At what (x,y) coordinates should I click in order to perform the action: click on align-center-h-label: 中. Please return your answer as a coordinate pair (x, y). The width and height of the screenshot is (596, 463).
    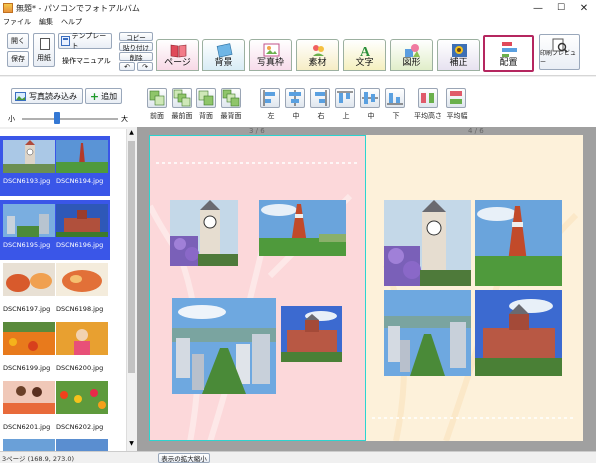
    Looking at the image, I should click on (296, 116).